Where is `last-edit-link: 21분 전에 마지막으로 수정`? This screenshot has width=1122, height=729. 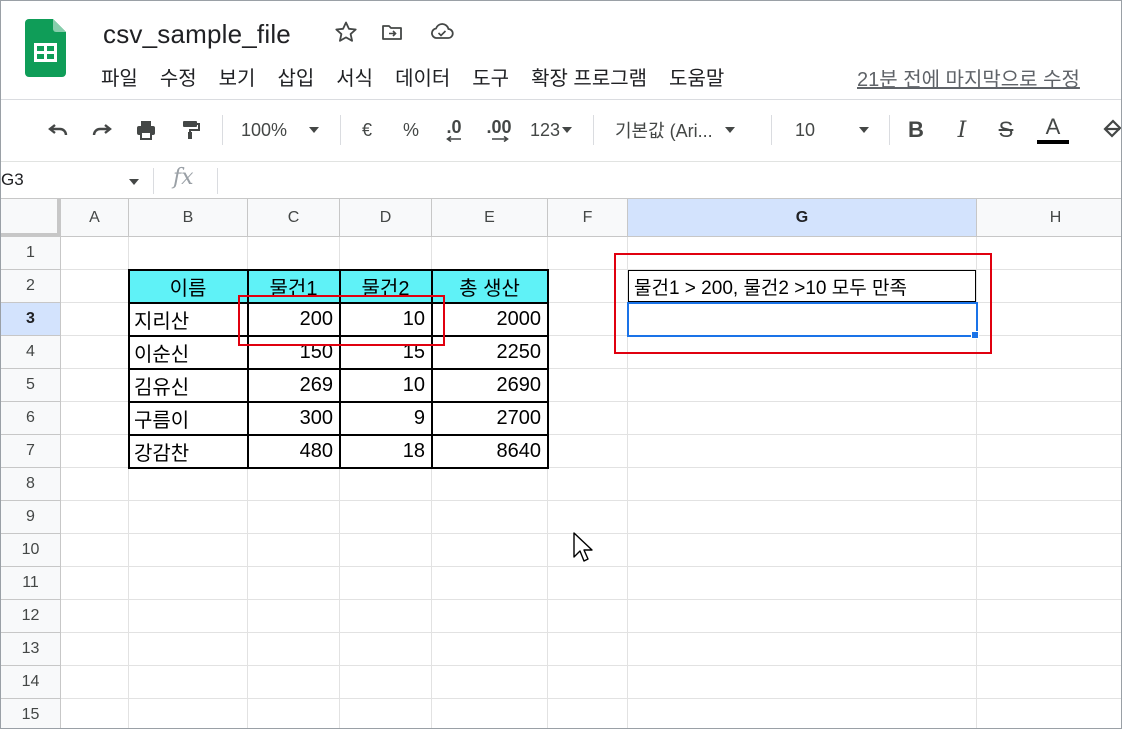
last-edit-link: 21분 전에 마지막으로 수정 is located at coordinates (968, 77).